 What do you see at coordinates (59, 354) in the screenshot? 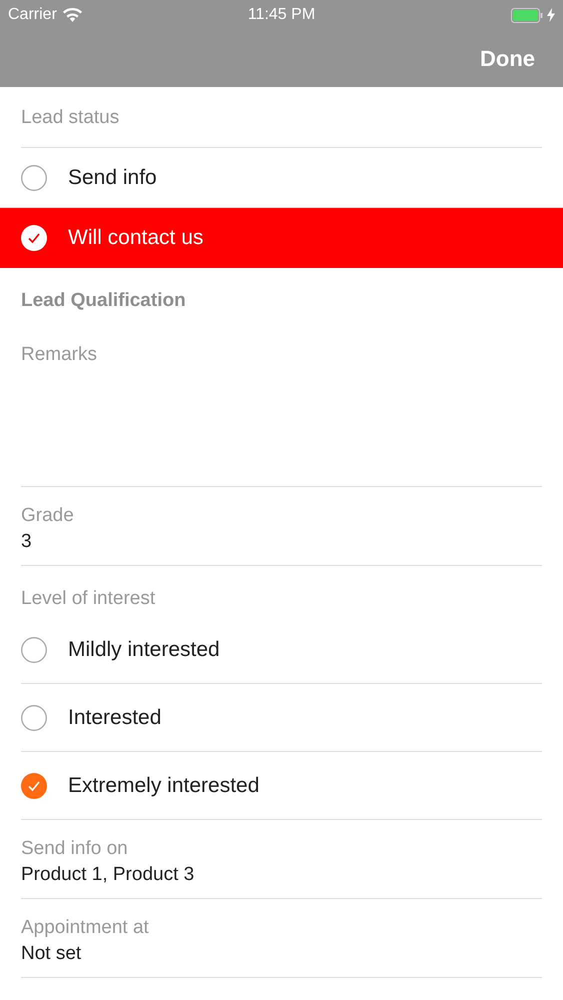
I see `field-label: Remarks` at bounding box center [59, 354].